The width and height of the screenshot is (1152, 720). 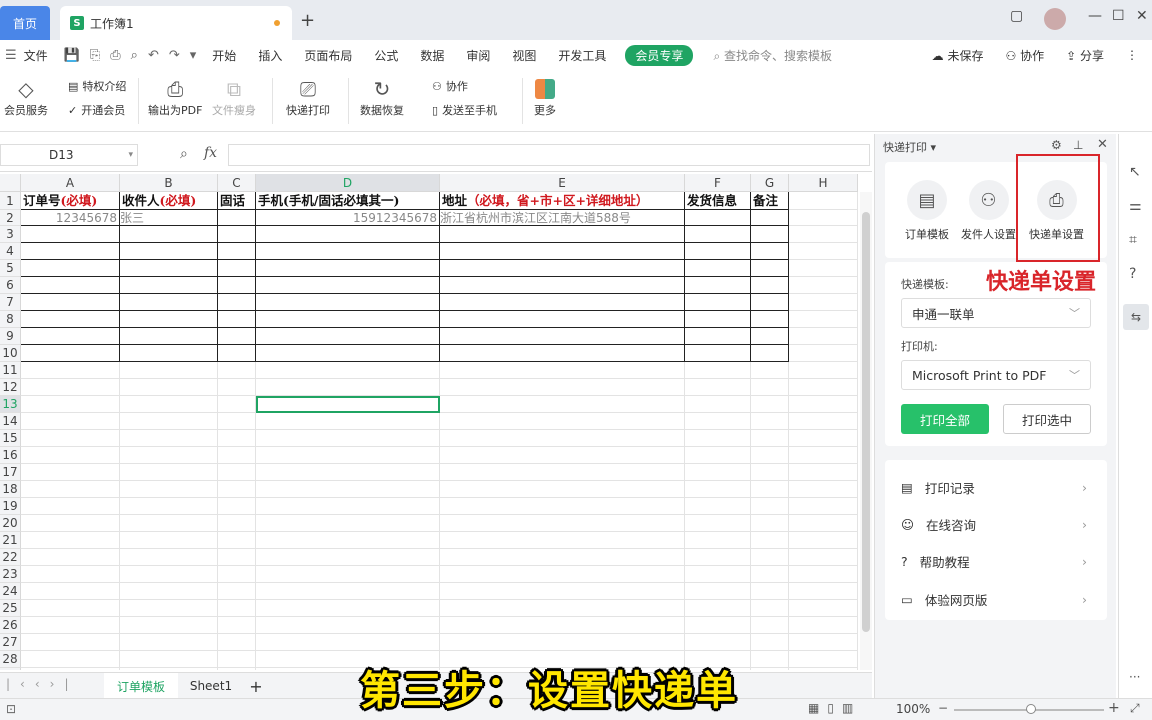 I want to click on cell: 地址（必填，省+市+区+详细地址）, so click(x=562, y=201).